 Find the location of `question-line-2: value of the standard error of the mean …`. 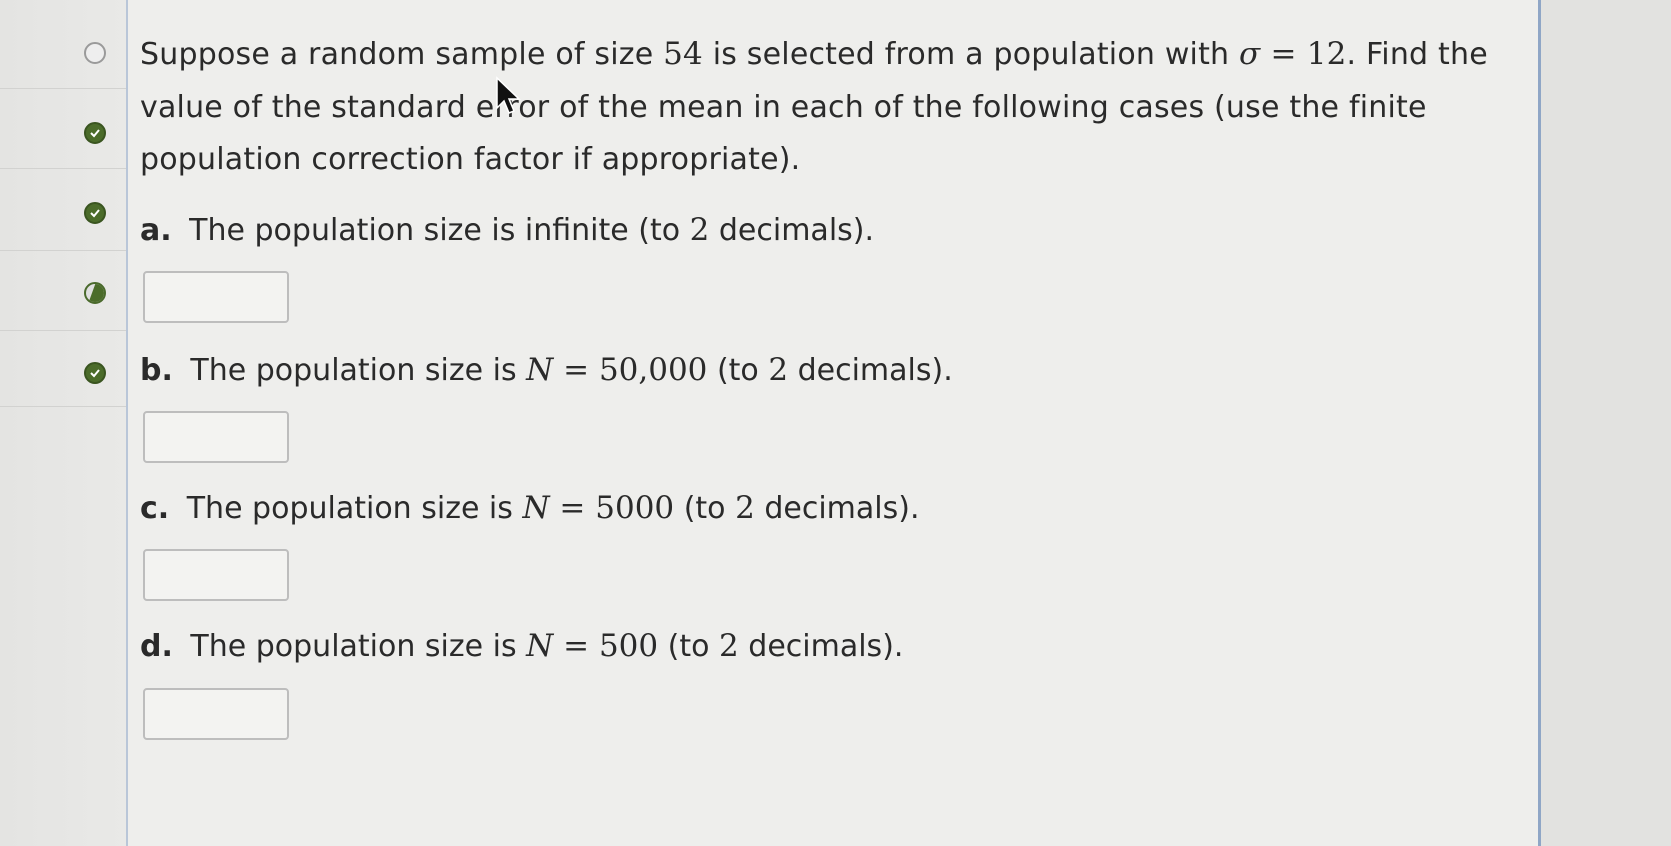

question-line-2: value of the standard error of the mean … is located at coordinates (783, 107).